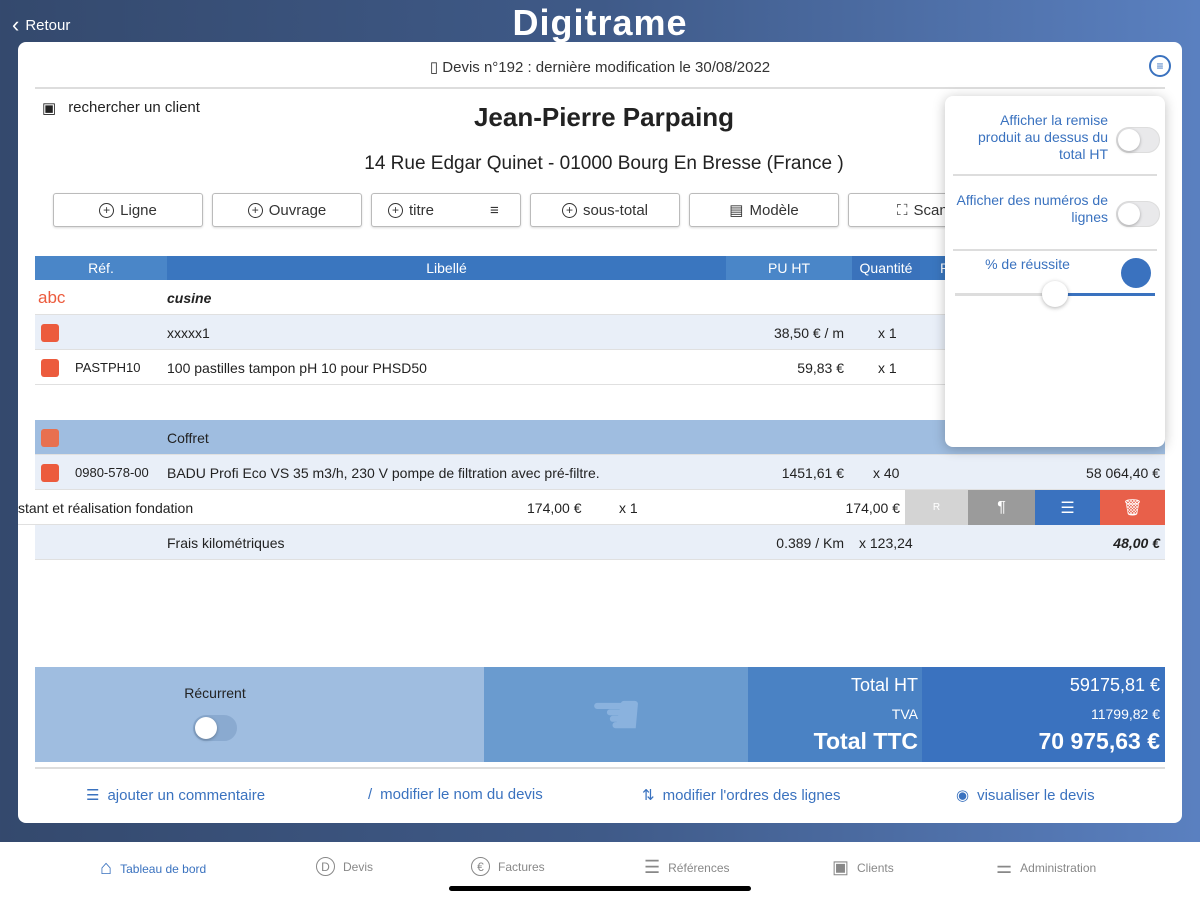 Image resolution: width=1200 pixels, height=899 pixels. I want to click on add-ouvrage-button: + Ouvrage, so click(287, 210).